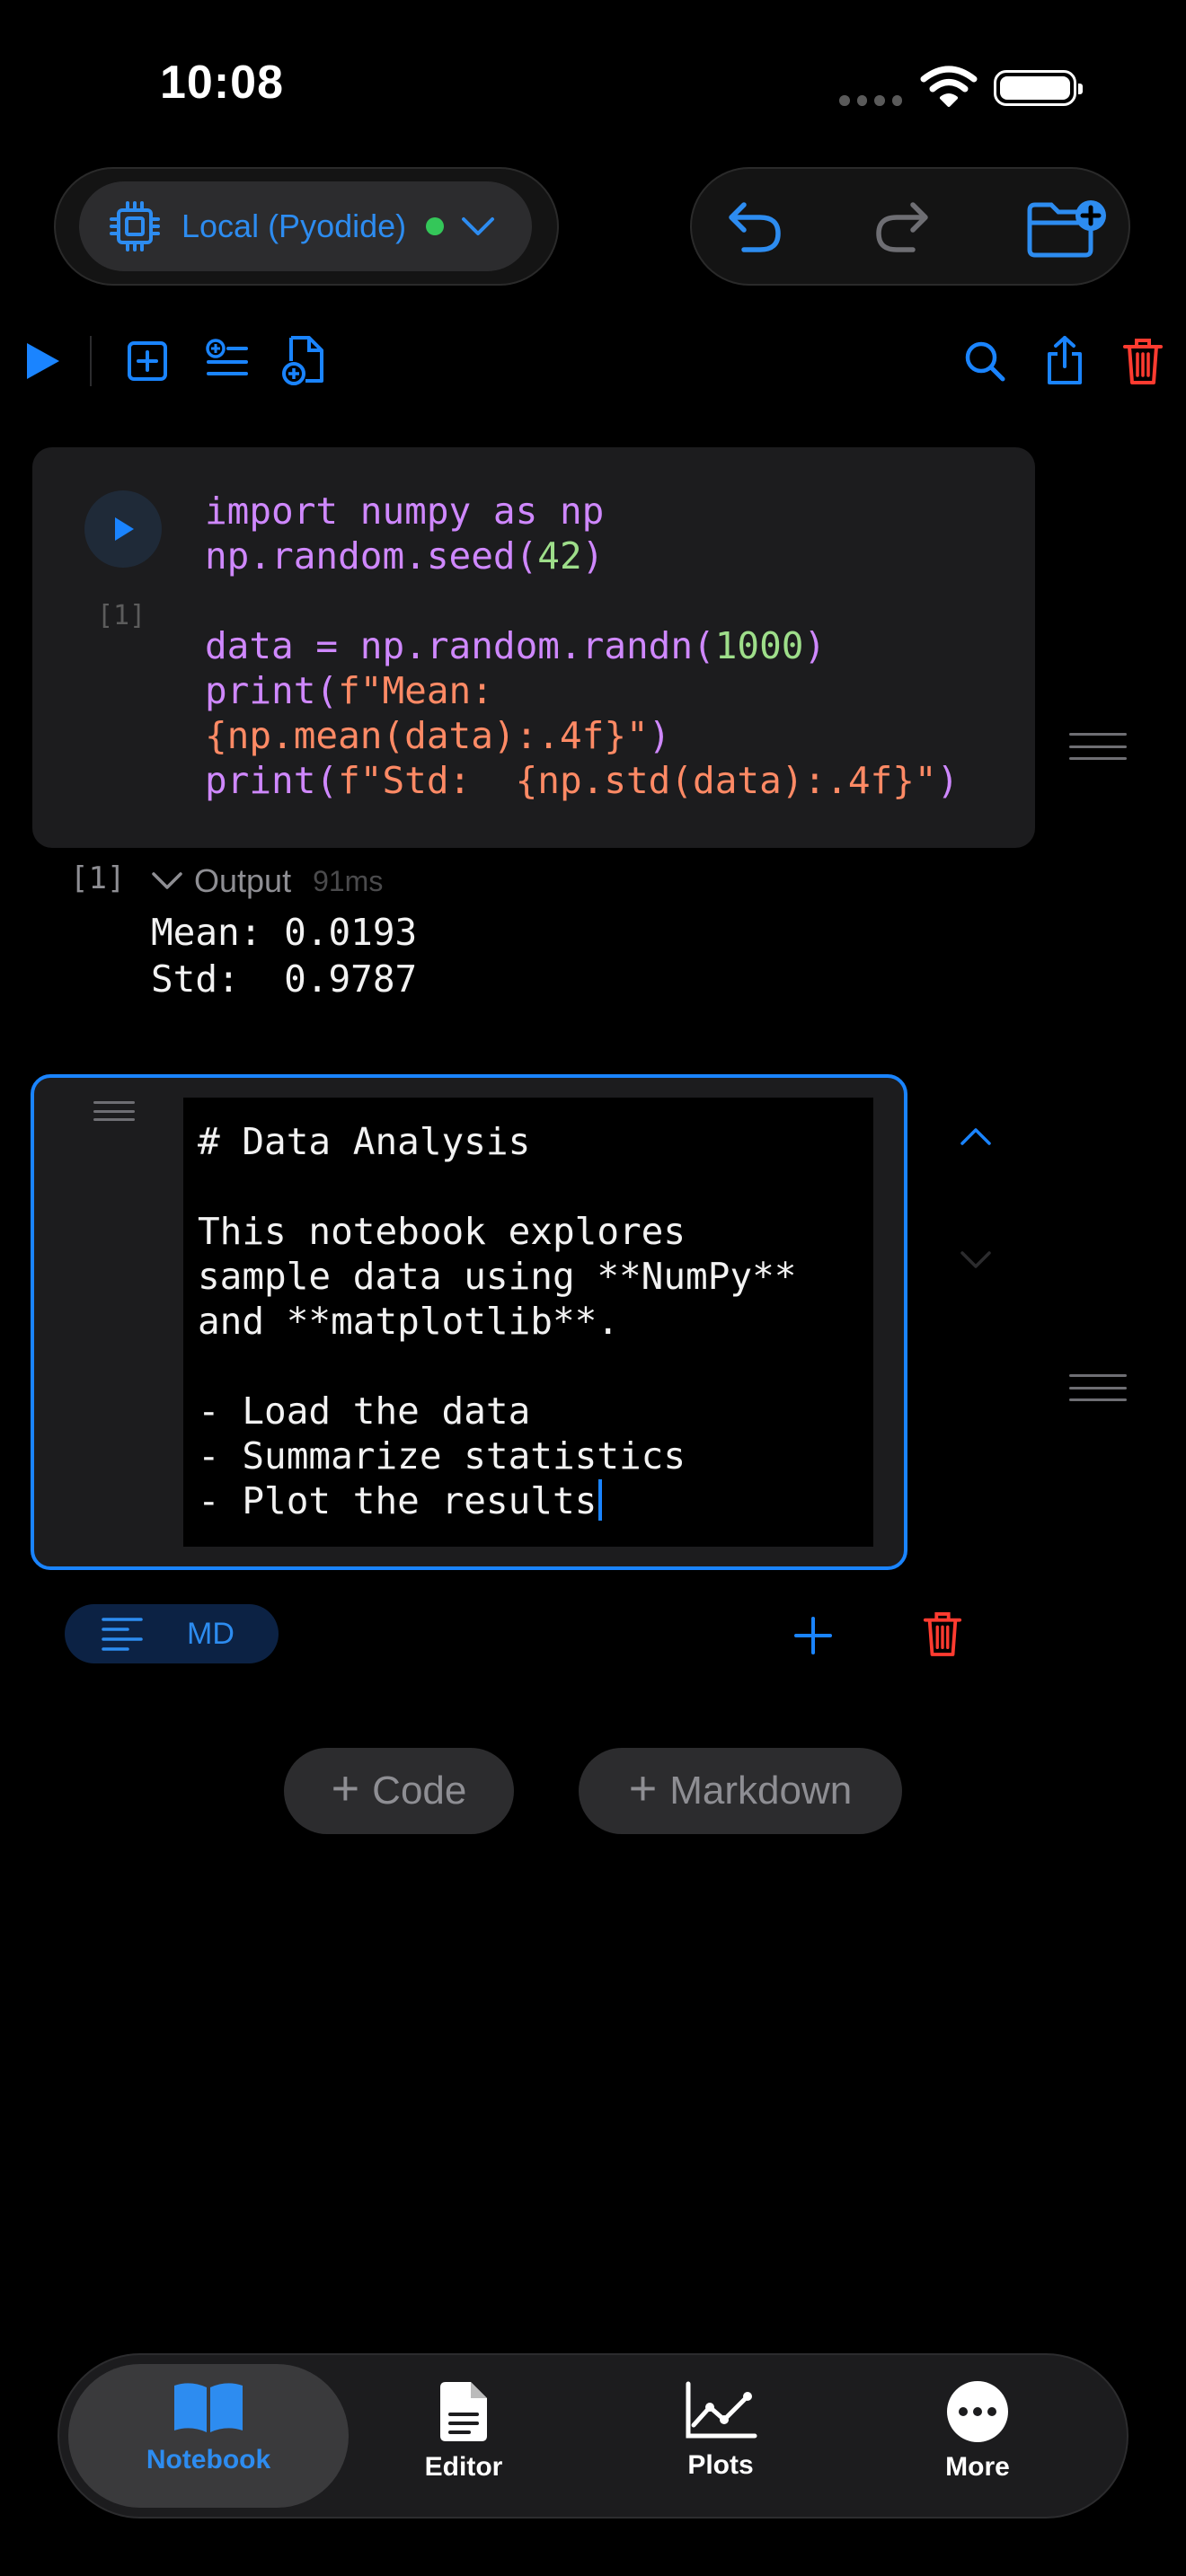 Image resolution: width=1186 pixels, height=2576 pixels. I want to click on undo-icon, so click(753, 226).